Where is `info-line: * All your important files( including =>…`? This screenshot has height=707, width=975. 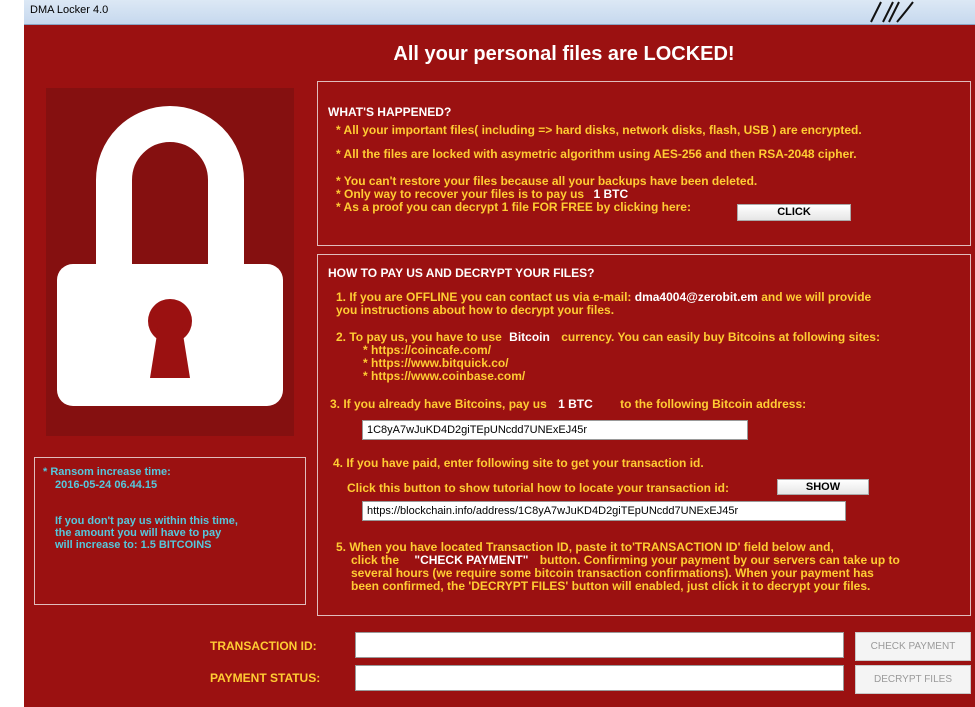
info-line: * All your important files( including =>… is located at coordinates (599, 130).